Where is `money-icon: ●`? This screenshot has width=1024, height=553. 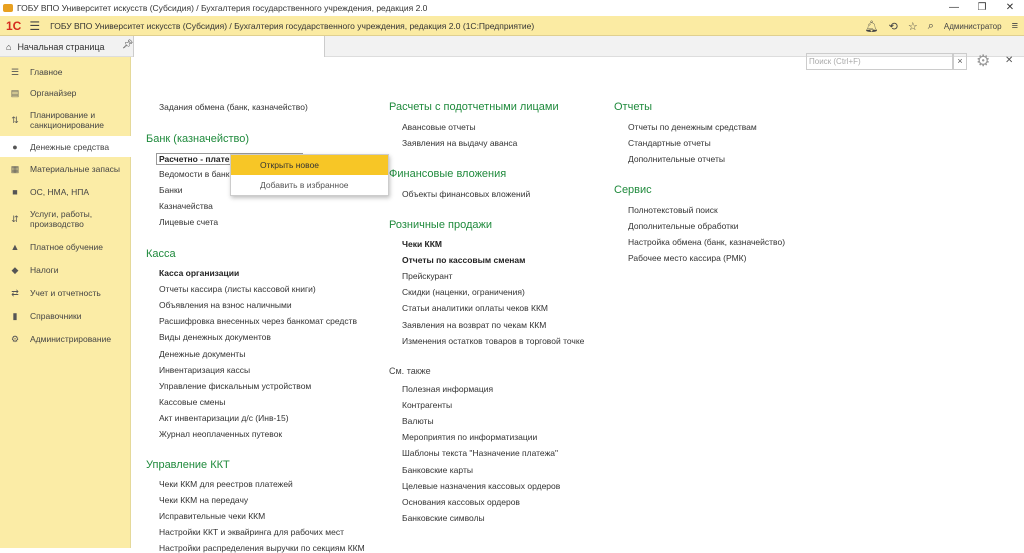
money-icon: ● is located at coordinates (15, 146).